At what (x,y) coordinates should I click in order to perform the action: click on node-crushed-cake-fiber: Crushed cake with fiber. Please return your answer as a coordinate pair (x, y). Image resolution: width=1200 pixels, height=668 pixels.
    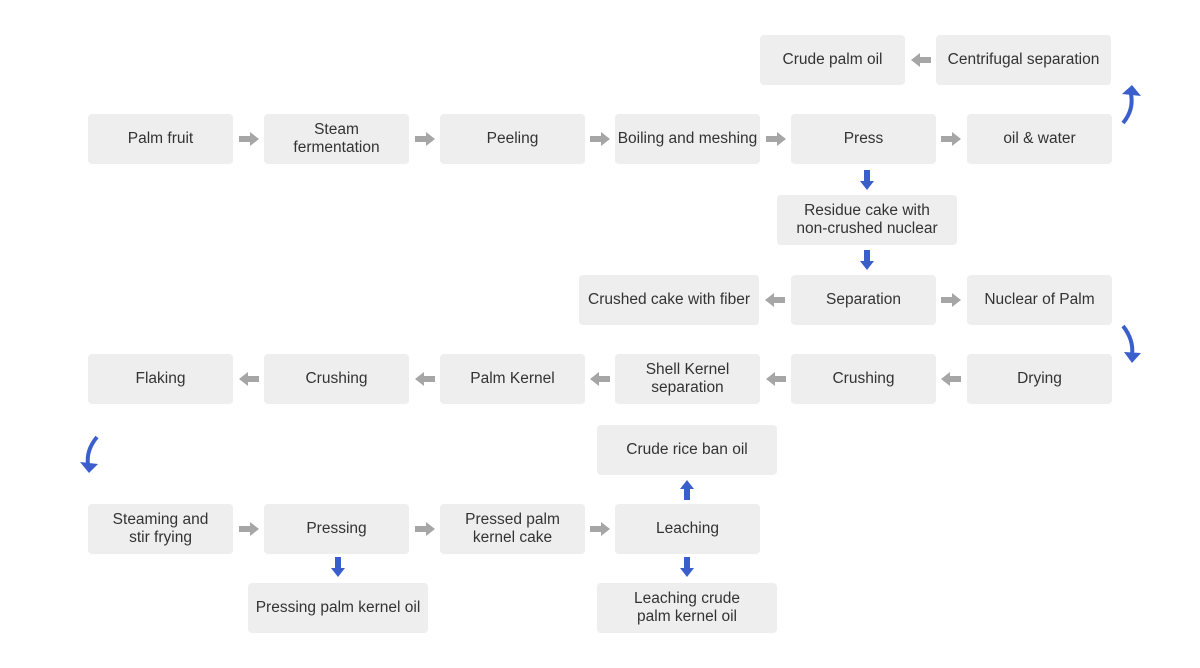
    Looking at the image, I should click on (669, 300).